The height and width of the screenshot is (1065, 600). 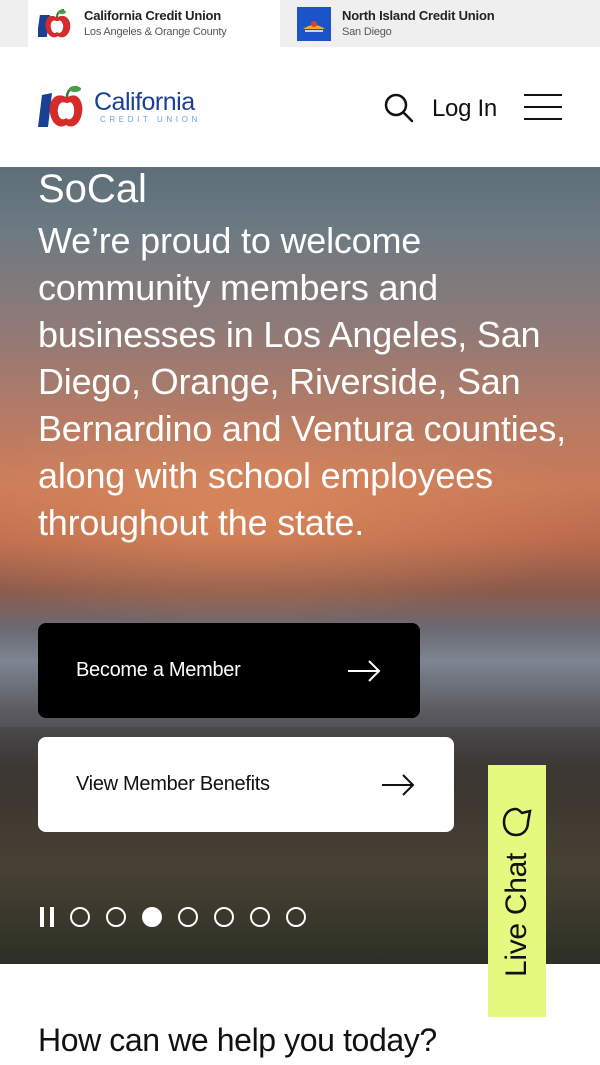 What do you see at coordinates (517, 822) in the screenshot?
I see `chat-bubble-icon` at bounding box center [517, 822].